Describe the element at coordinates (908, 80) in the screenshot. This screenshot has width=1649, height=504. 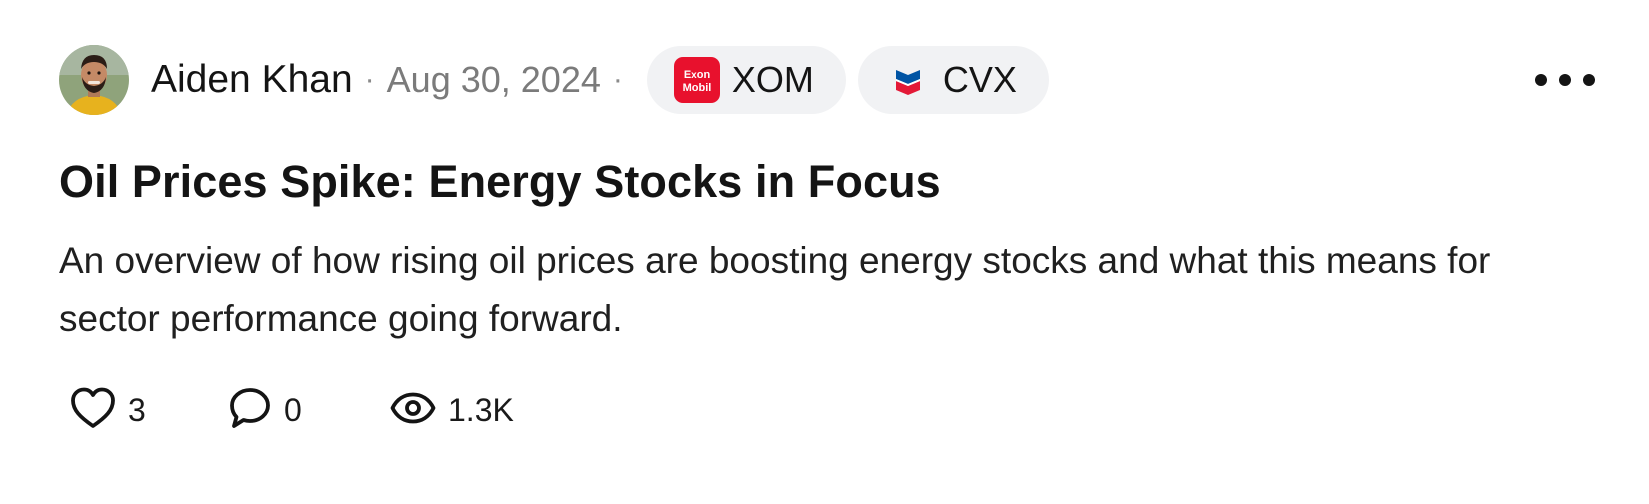
I see `chevron-logo-icon` at that location.